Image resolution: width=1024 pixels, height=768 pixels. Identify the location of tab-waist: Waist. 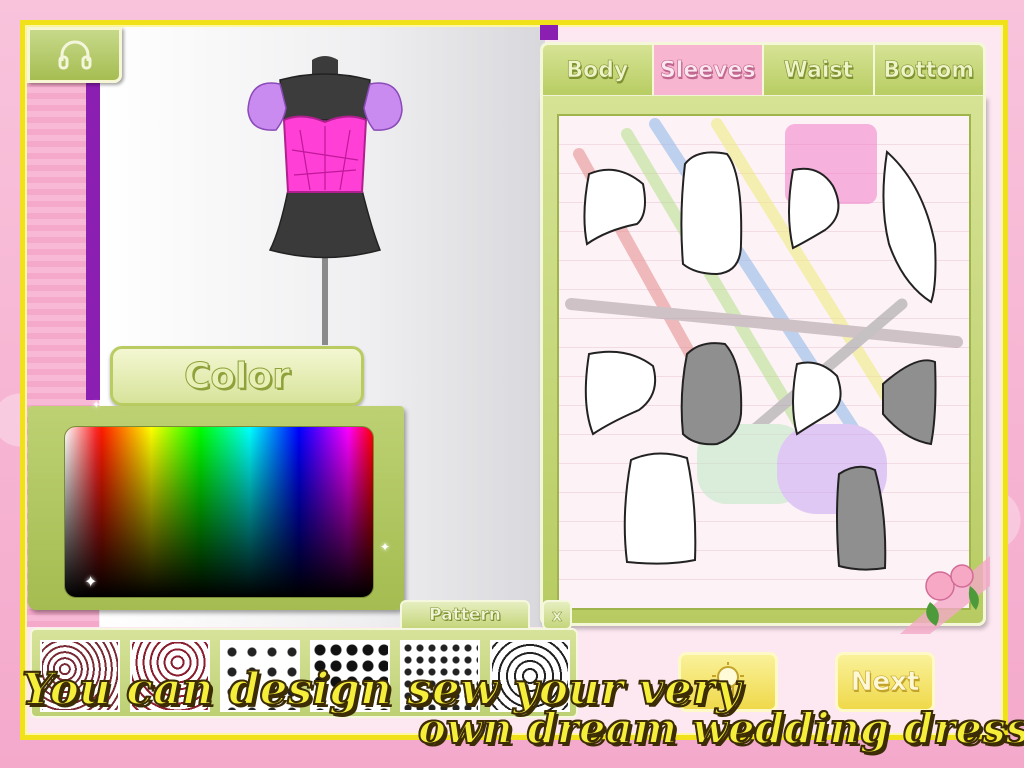
(819, 70).